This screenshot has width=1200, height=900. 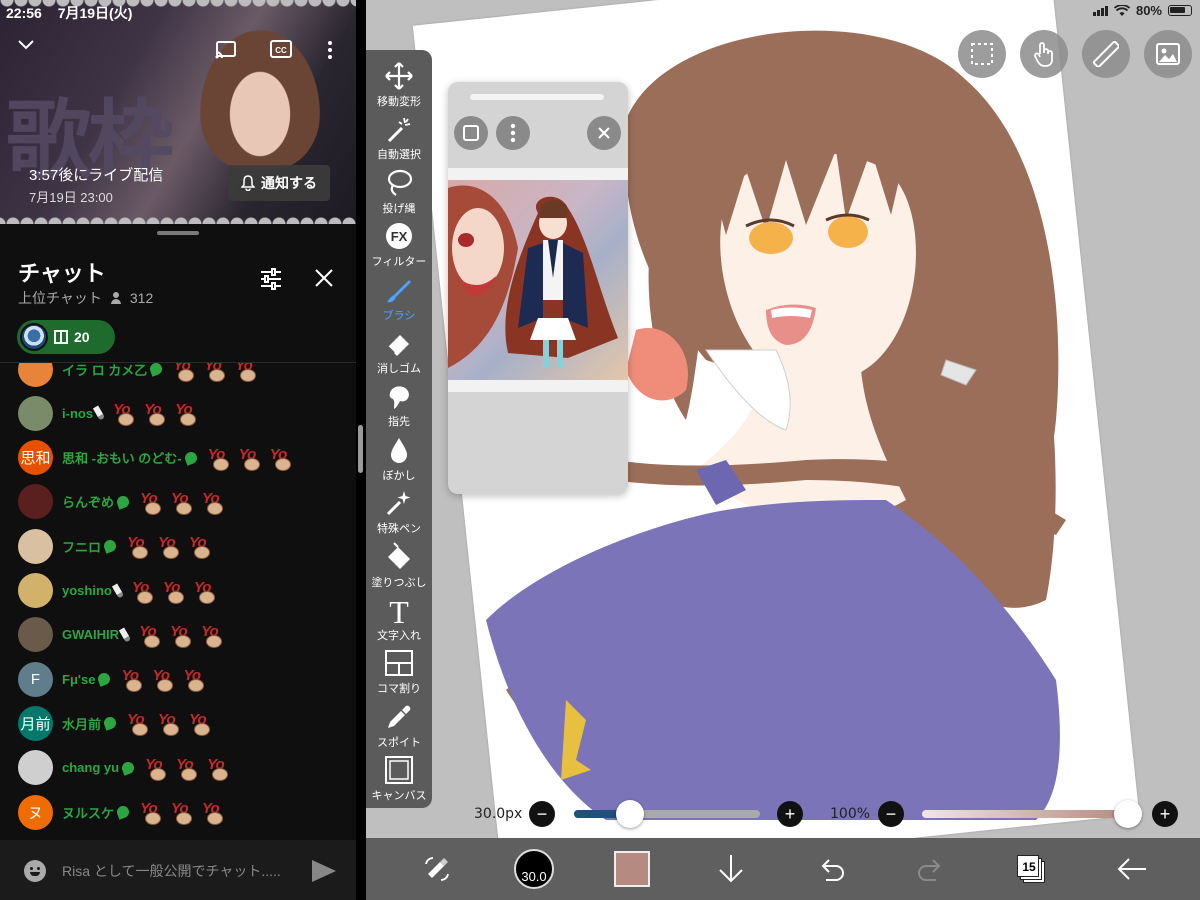 I want to click on chat-message: chang yu, so click(x=125, y=768).